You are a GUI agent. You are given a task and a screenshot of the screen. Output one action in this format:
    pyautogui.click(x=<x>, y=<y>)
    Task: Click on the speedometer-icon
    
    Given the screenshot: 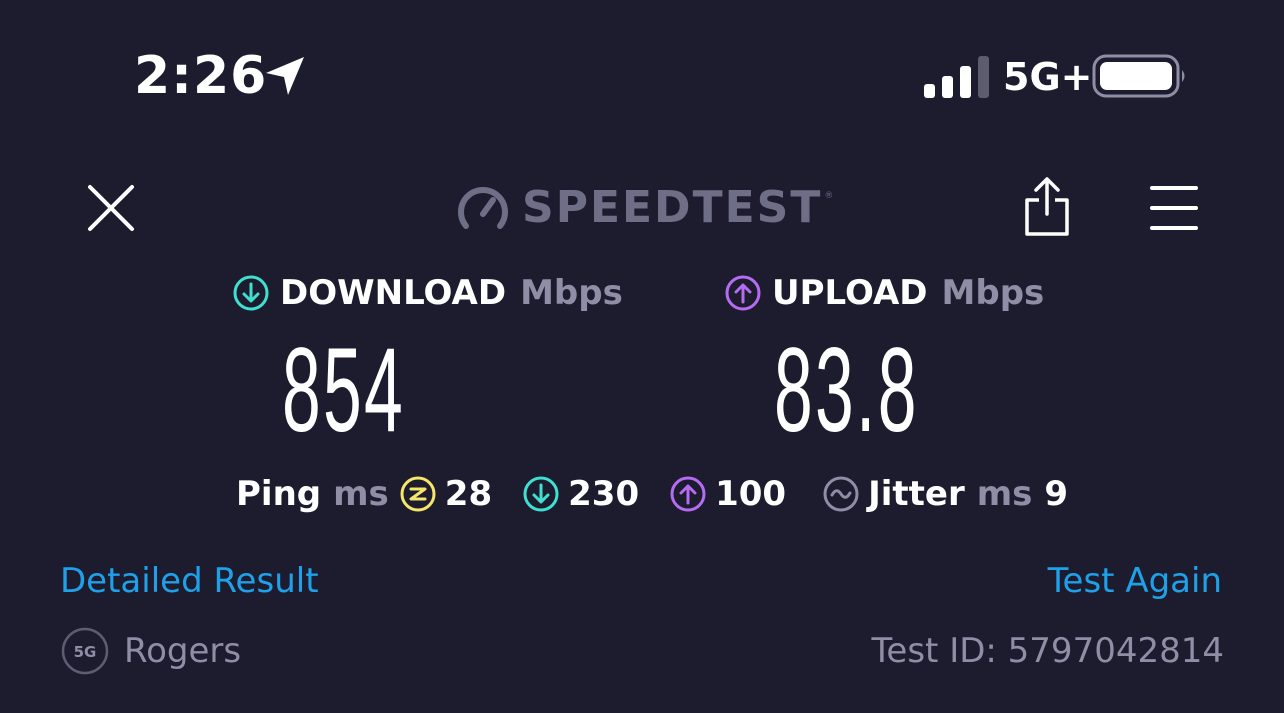 What is the action you would take?
    pyautogui.click(x=483, y=208)
    